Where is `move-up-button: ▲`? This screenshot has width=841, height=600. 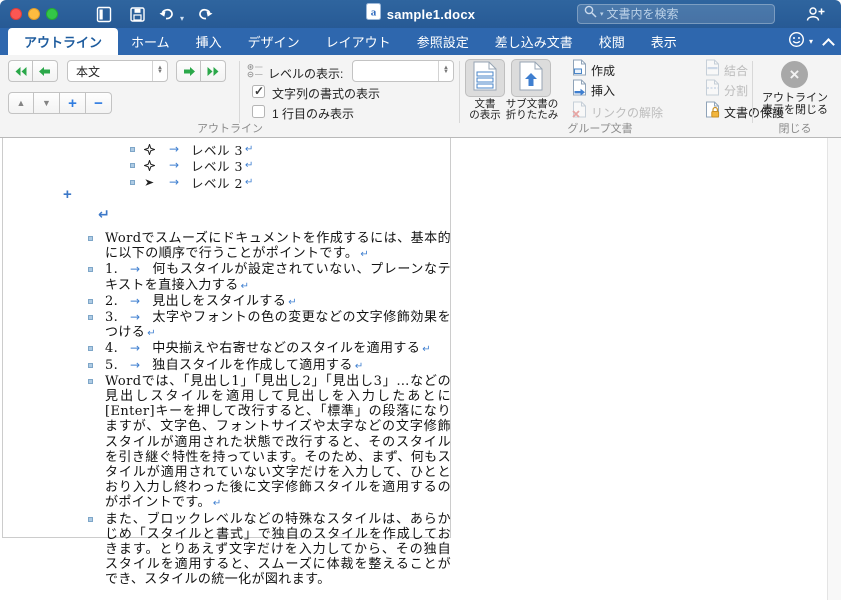 move-up-button: ▲ is located at coordinates (21, 103).